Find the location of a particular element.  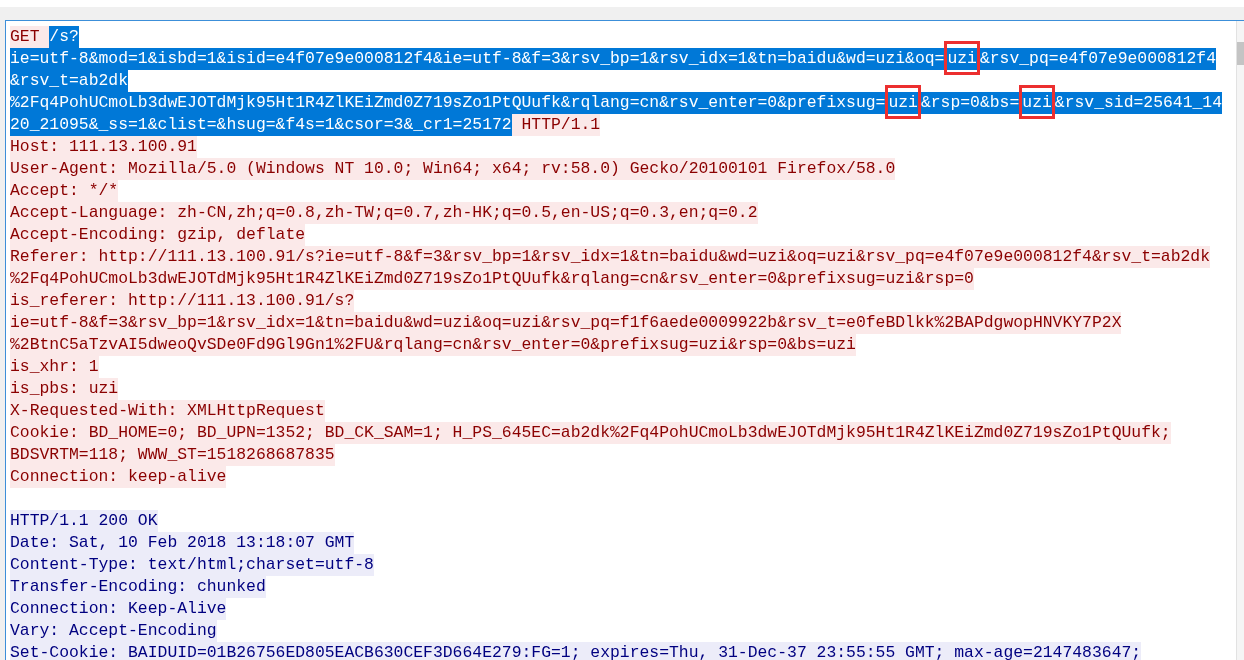

response-text: Transfer-Encoding: chunked is located at coordinates (138, 587).